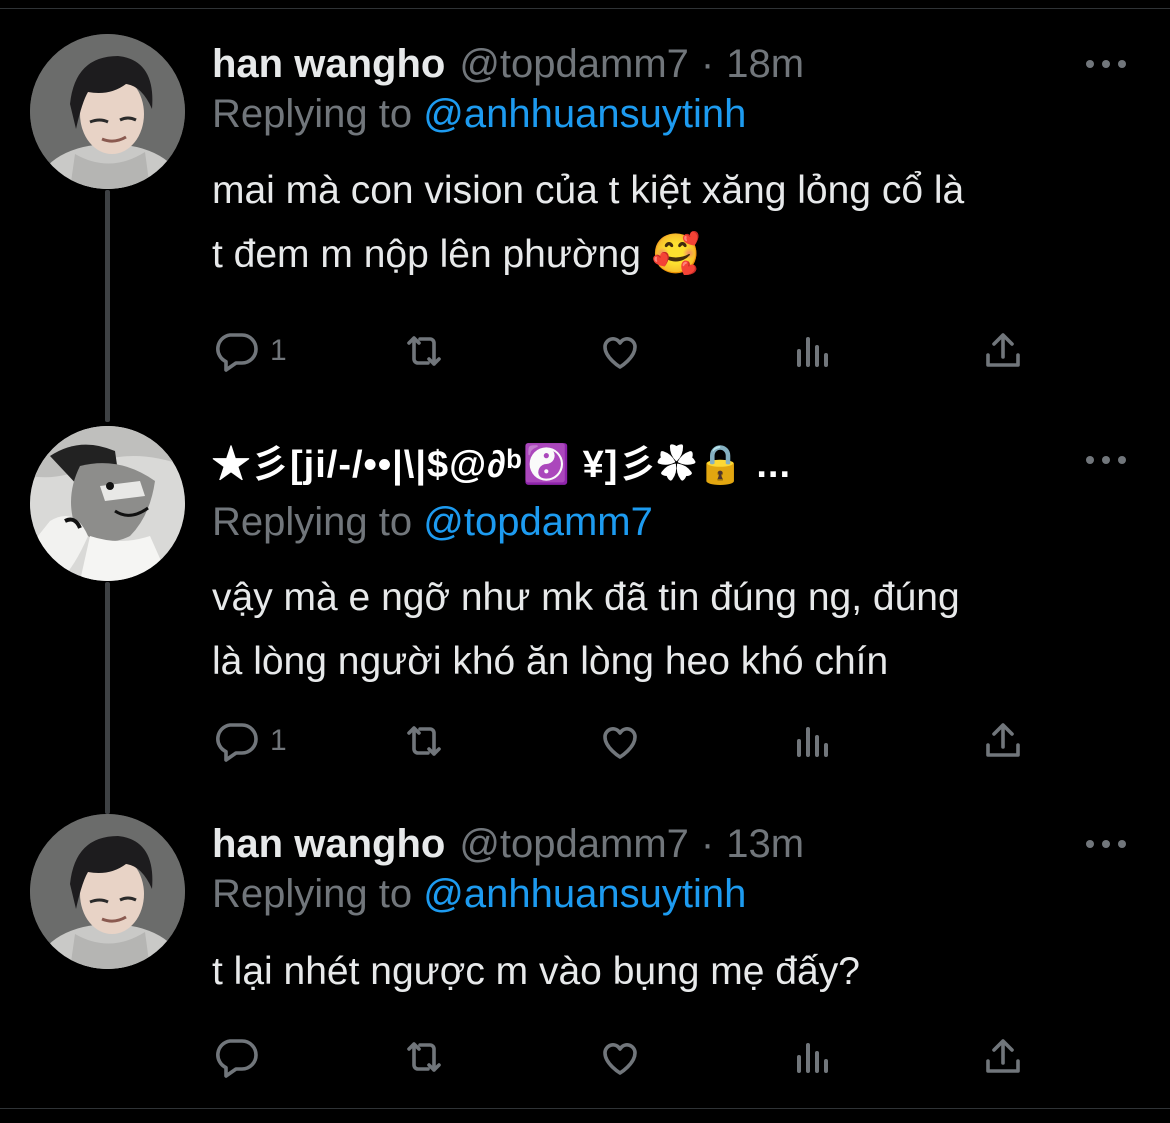 This screenshot has height=1123, width=1170. I want to click on tweet-header: han wangho @topdamm7 · 13m, so click(508, 844).